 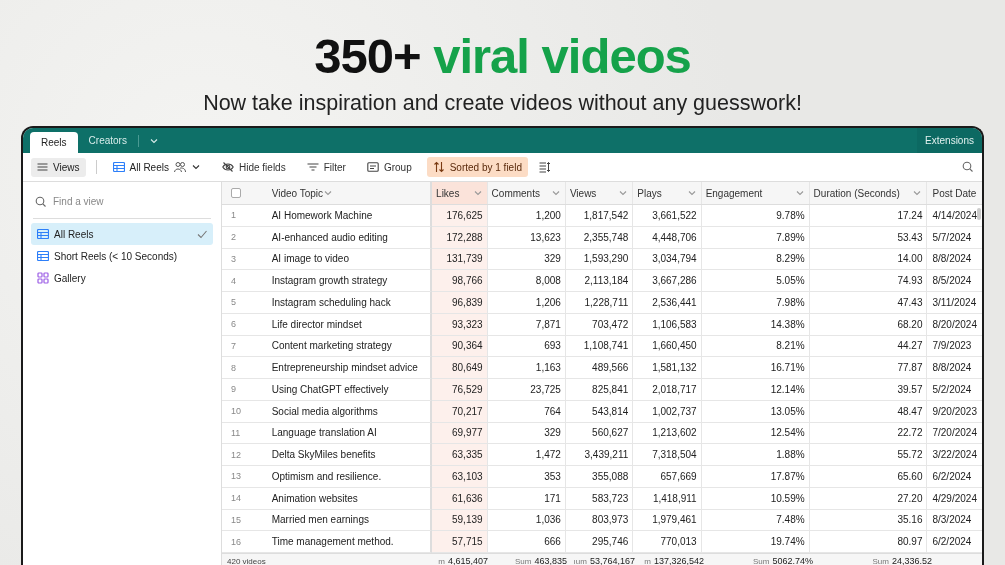 What do you see at coordinates (460, 390) in the screenshot?
I see `table-cell: 76,529` at bounding box center [460, 390].